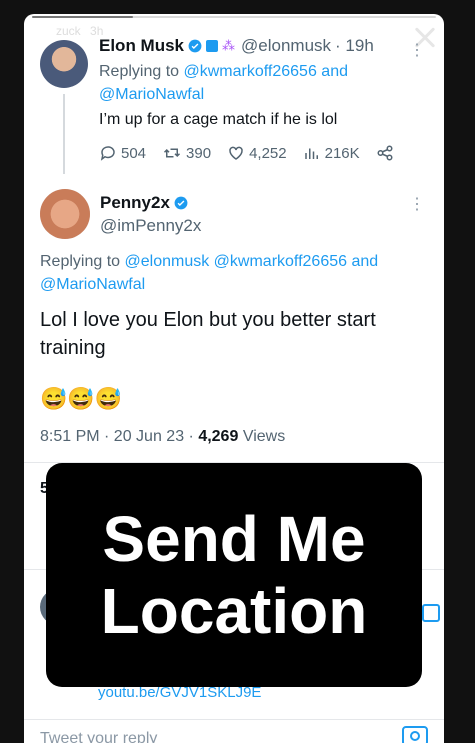  Describe the element at coordinates (234, 611) in the screenshot. I see `overlay-line-2: Location` at that location.